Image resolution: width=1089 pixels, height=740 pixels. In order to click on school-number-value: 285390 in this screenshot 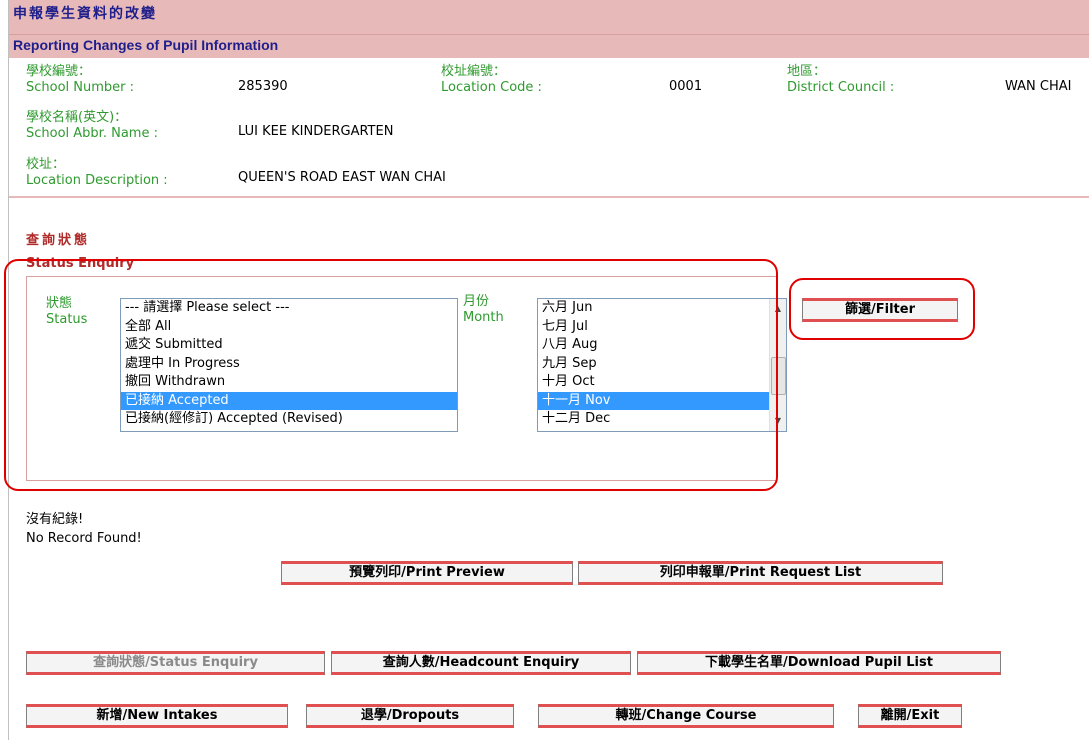, I will do `click(263, 86)`.